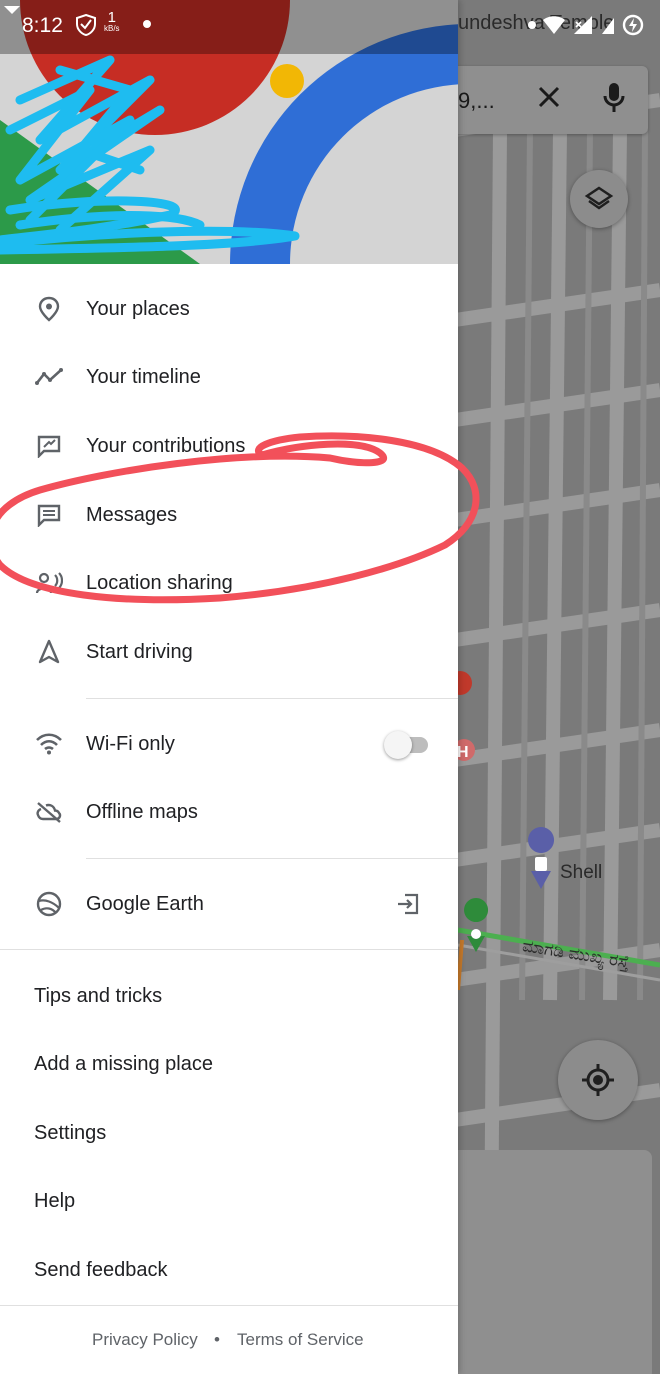 The width and height of the screenshot is (660, 1374). What do you see at coordinates (49, 652) in the screenshot?
I see `navigation-arrow-icon` at bounding box center [49, 652].